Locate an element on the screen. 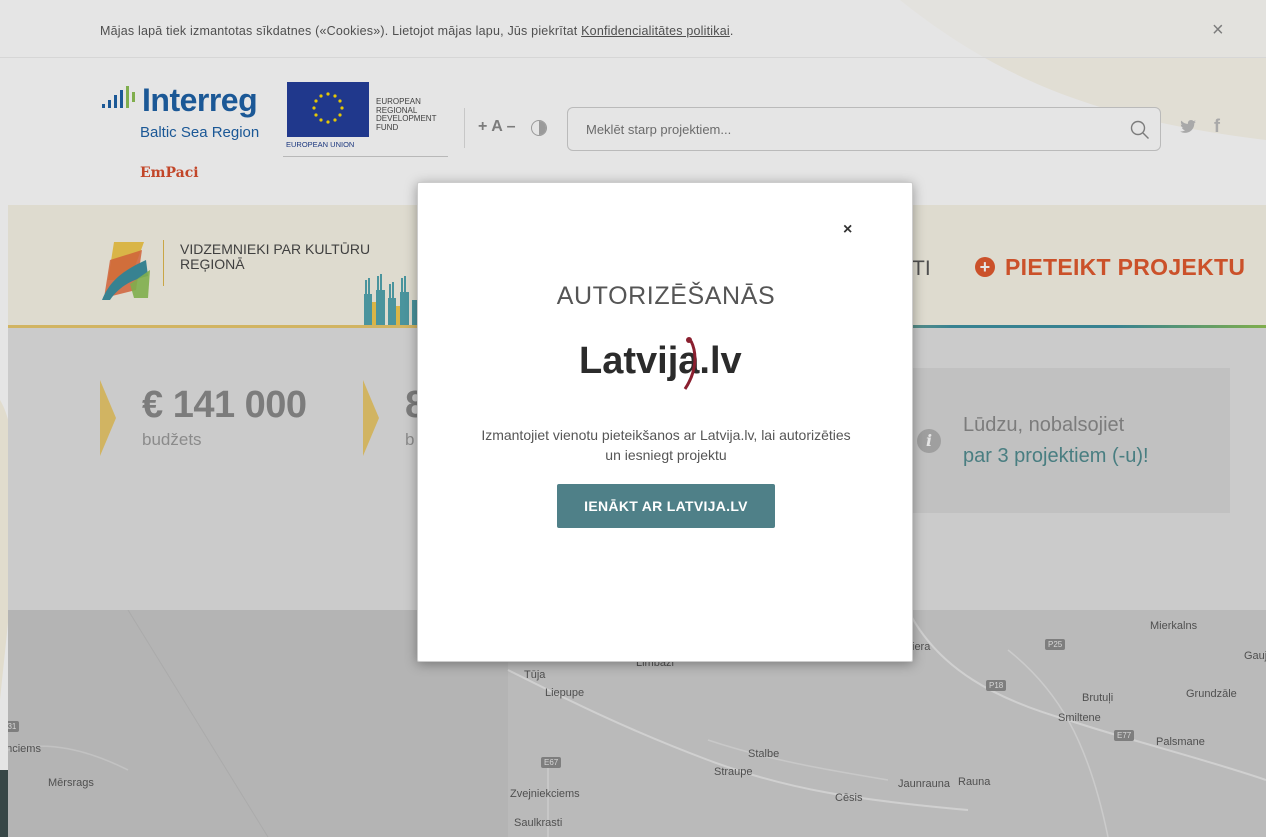 The image size is (1266, 837). modal-title: AUTORIZĒŠANĀS is located at coordinates (666, 296).